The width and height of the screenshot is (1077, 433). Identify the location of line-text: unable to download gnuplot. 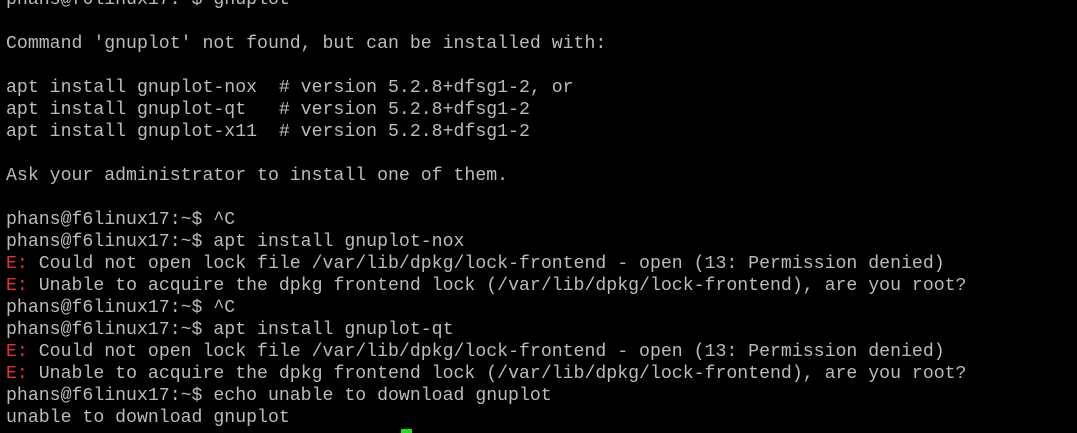
(148, 418).